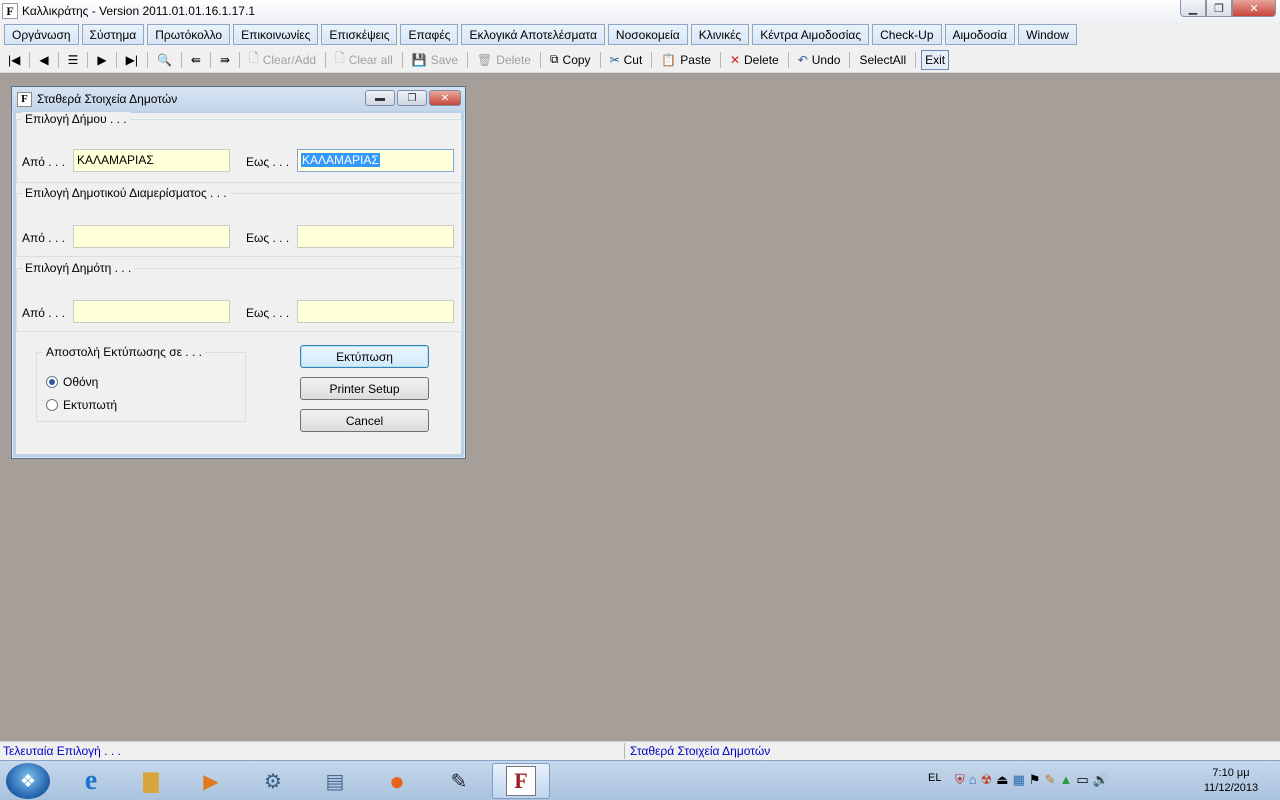 Image resolution: width=1280 pixels, height=800 pixels. What do you see at coordinates (14, 60) in the screenshot?
I see `first-record-button: |◀` at bounding box center [14, 60].